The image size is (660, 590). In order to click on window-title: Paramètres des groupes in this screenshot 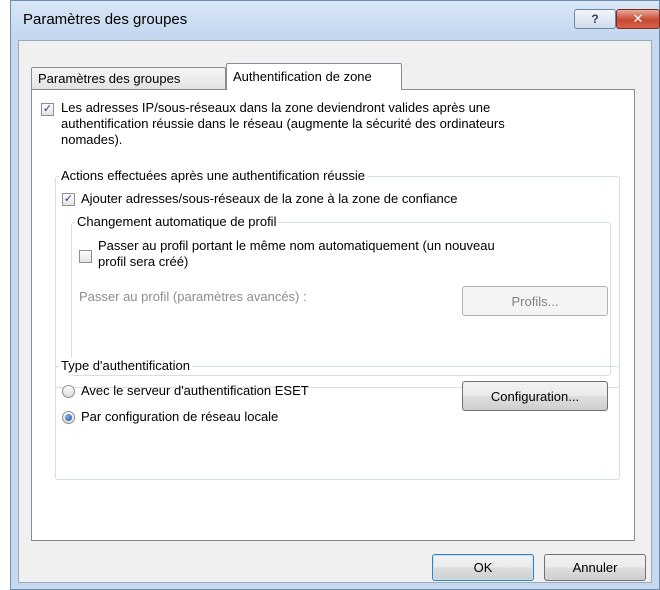, I will do `click(105, 19)`.